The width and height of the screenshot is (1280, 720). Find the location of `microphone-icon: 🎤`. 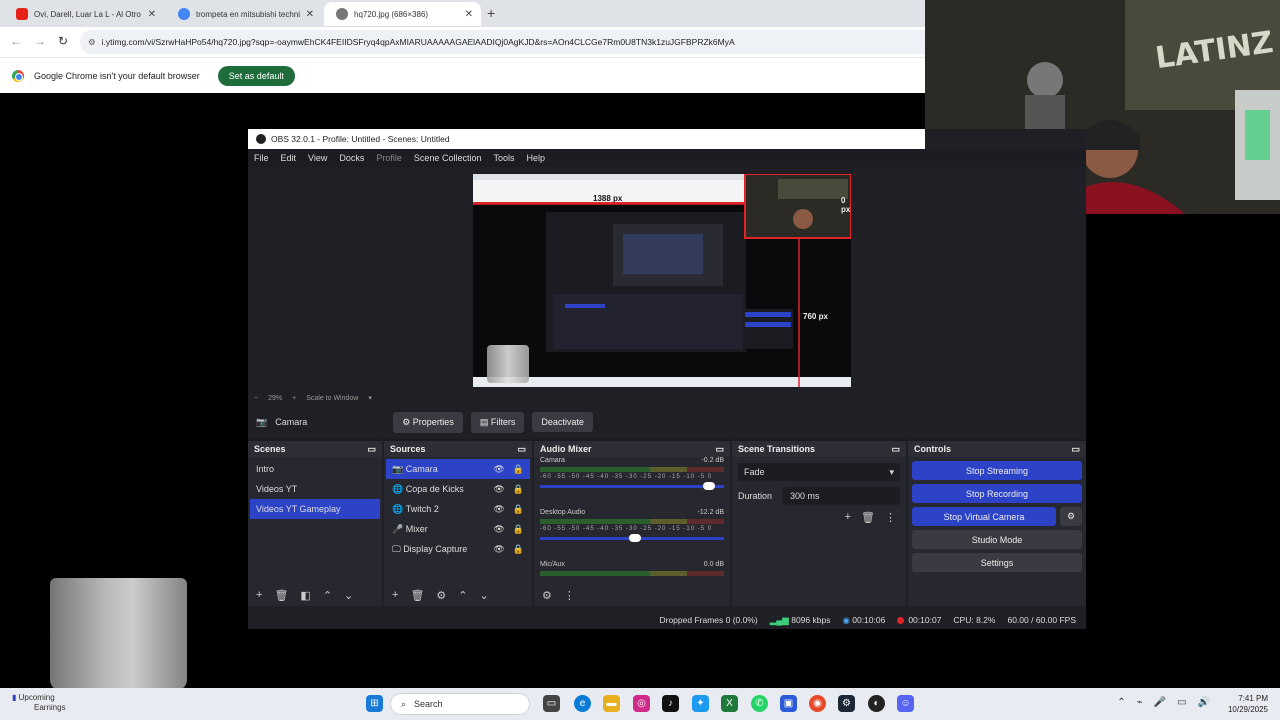

microphone-icon: 🎤 is located at coordinates (1160, 702).